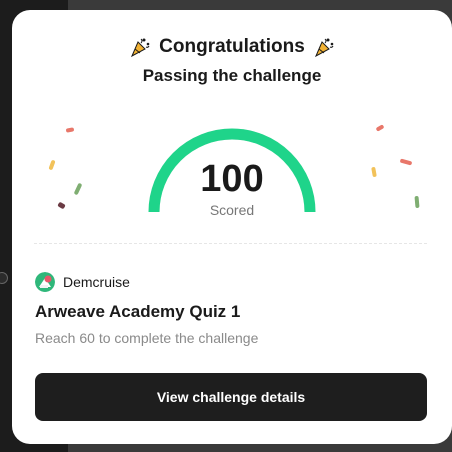 The height and width of the screenshot is (452, 452). What do you see at coordinates (96, 282) in the screenshot?
I see `creator-name: Demcruise` at bounding box center [96, 282].